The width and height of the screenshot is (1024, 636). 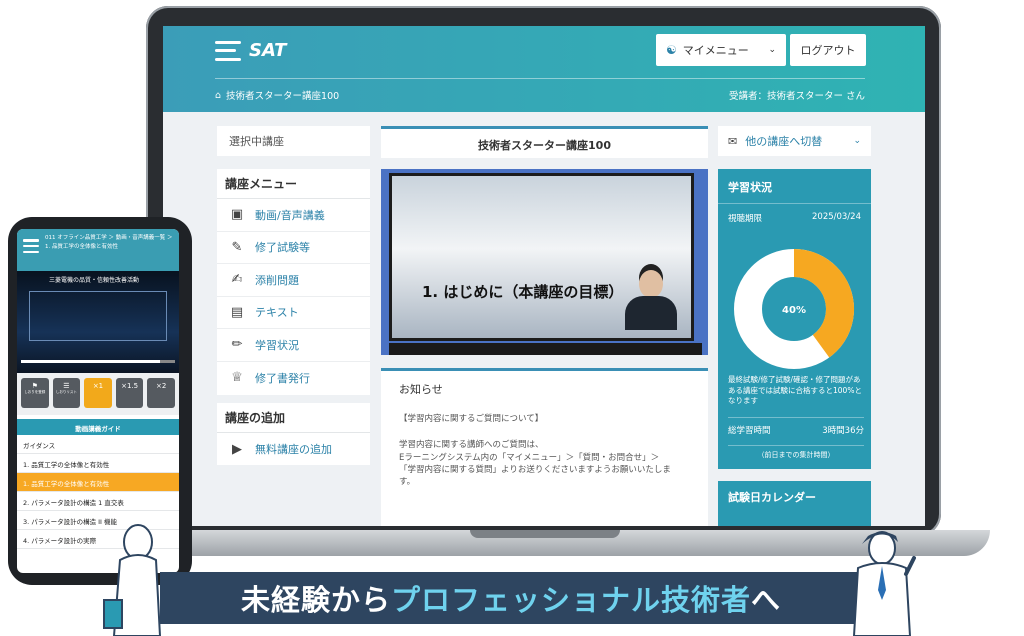 What do you see at coordinates (237, 449) in the screenshot?
I see `play-icon: ▶` at bounding box center [237, 449].